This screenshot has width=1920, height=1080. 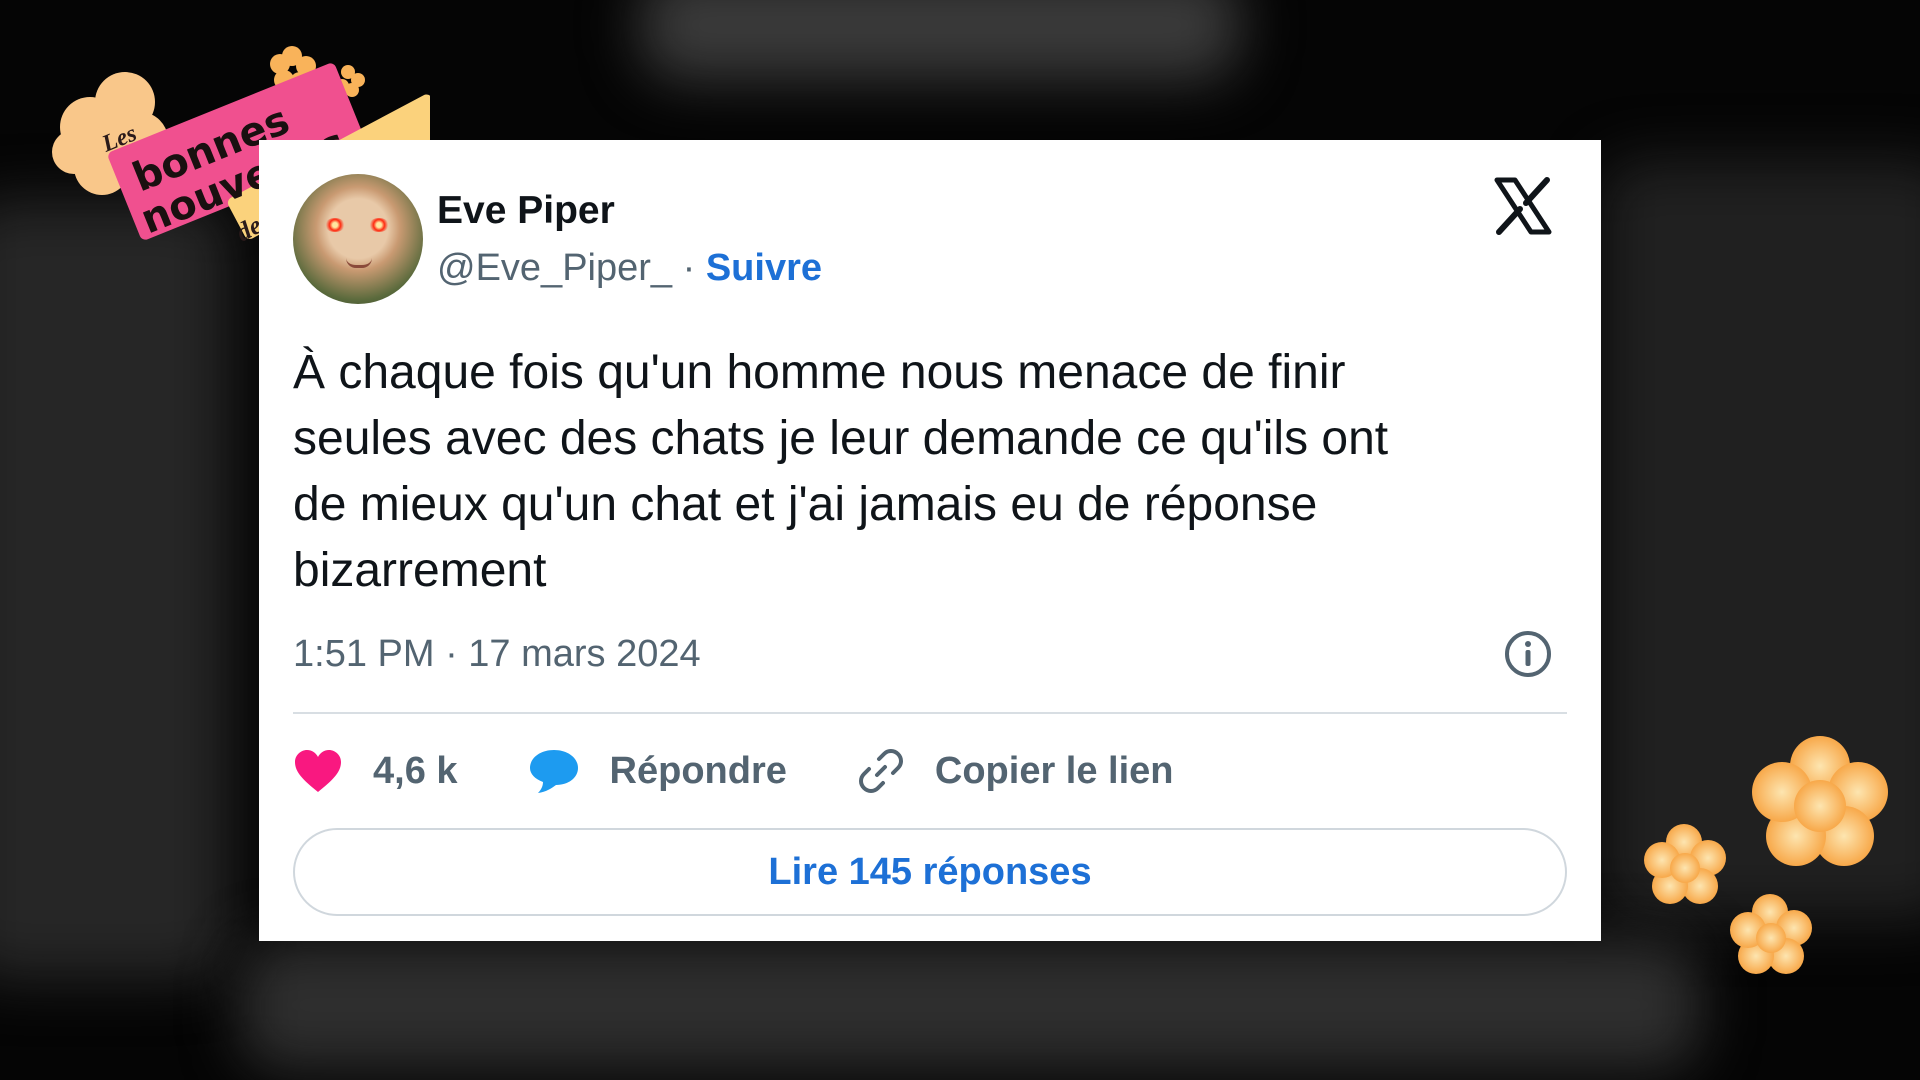 What do you see at coordinates (1054, 770) in the screenshot?
I see `copy-link-label: Copier le lien` at bounding box center [1054, 770].